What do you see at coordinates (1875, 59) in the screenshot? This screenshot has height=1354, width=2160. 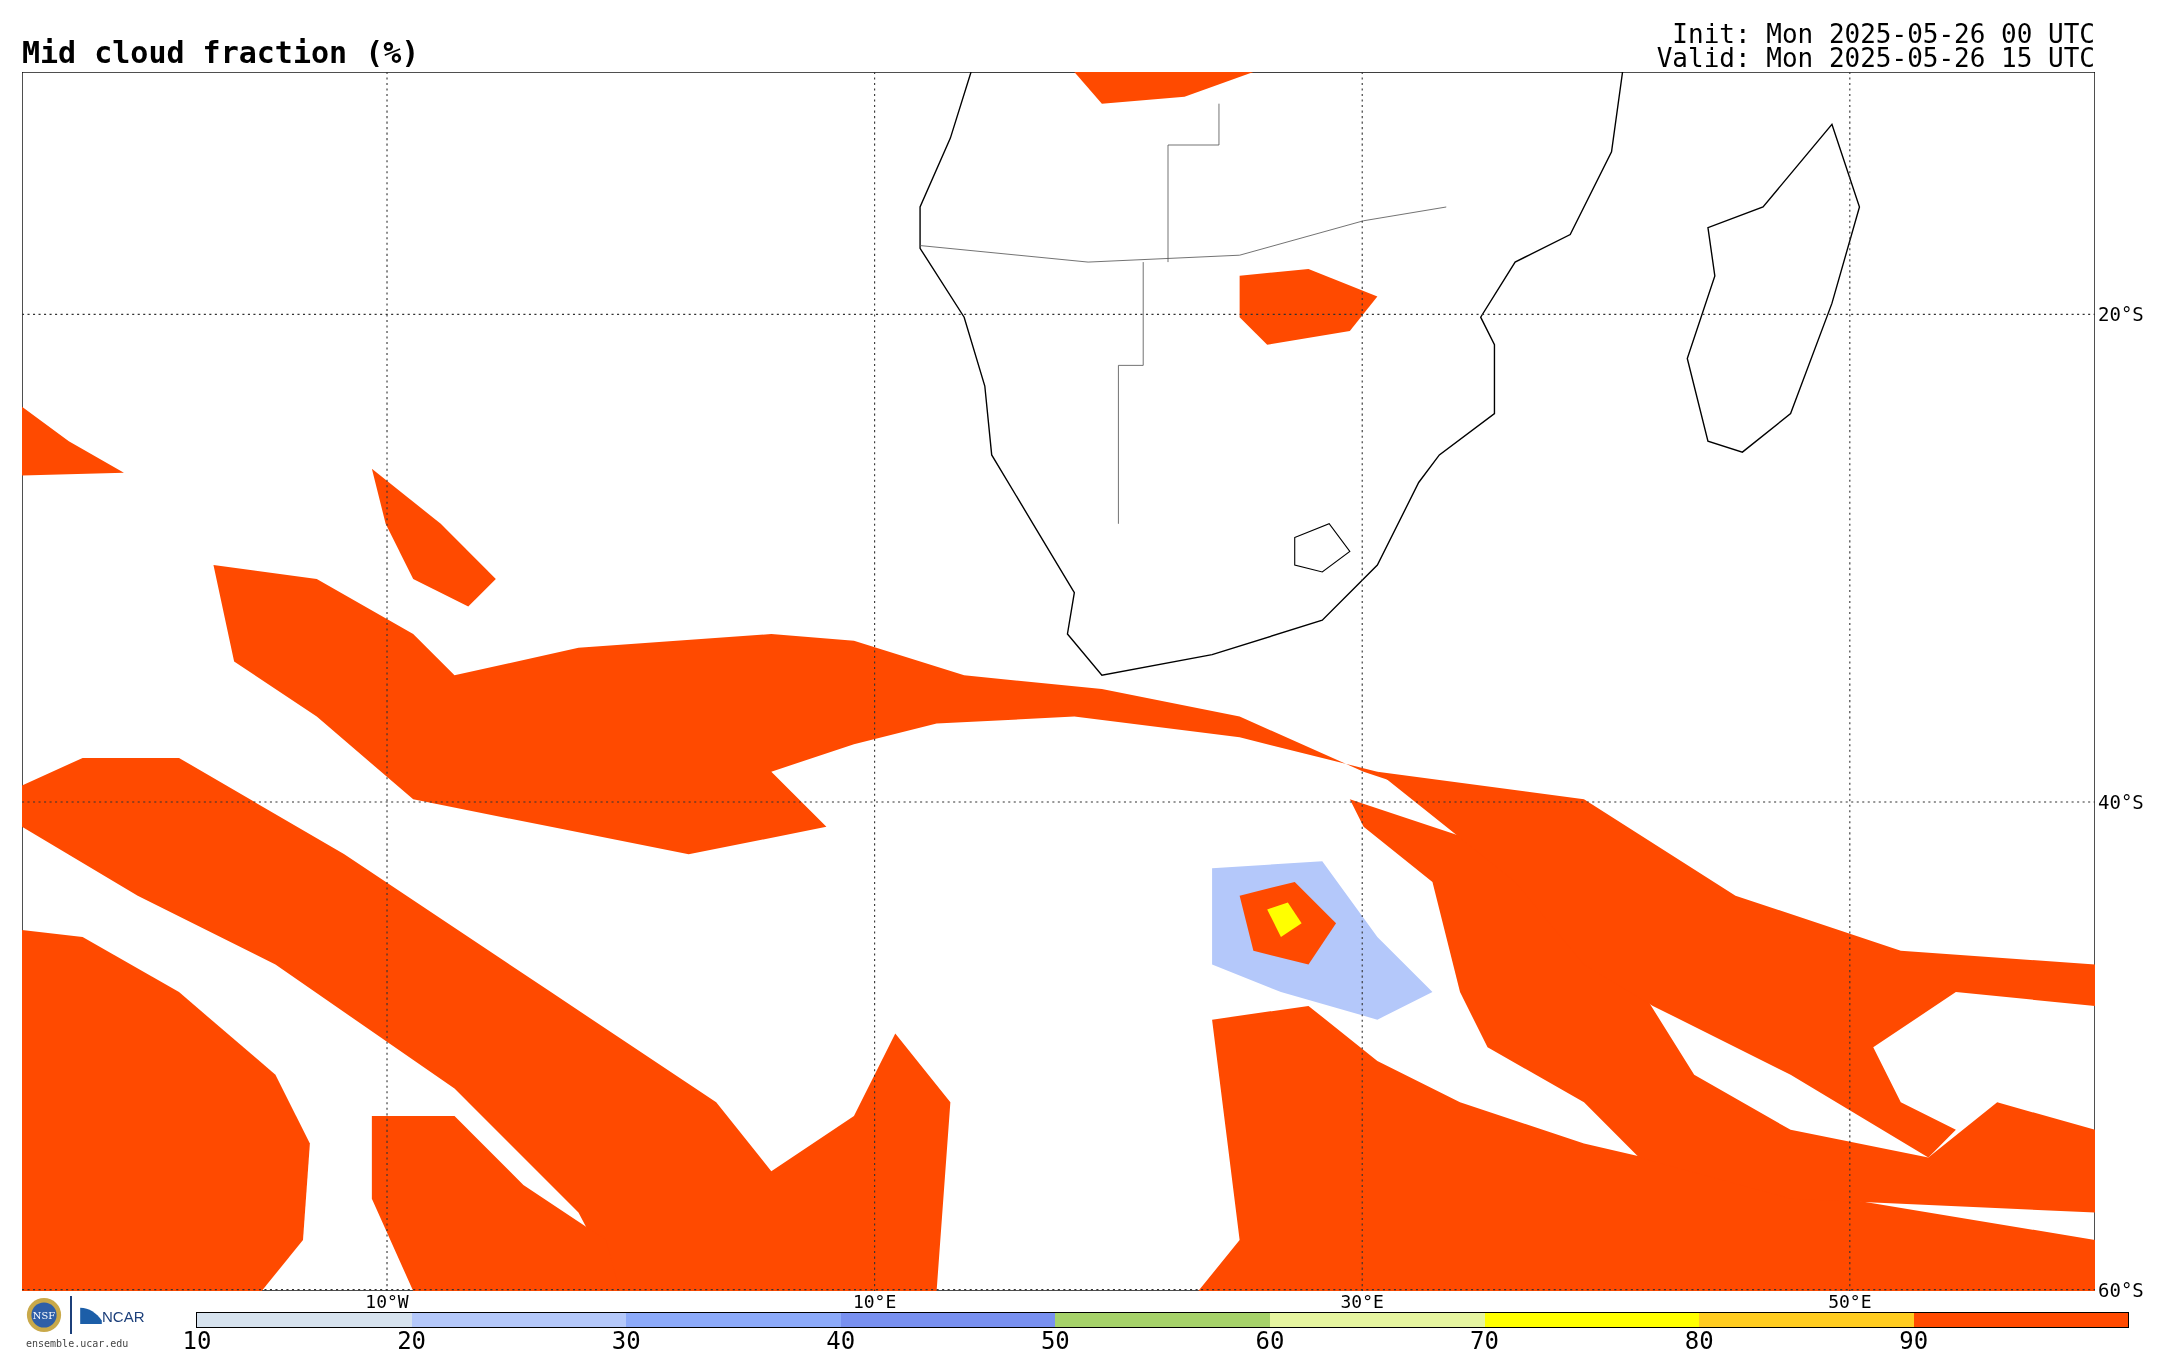 I see `run-time-label: Valid: Mon 2025-05-26 15 UTC` at bounding box center [1875, 59].